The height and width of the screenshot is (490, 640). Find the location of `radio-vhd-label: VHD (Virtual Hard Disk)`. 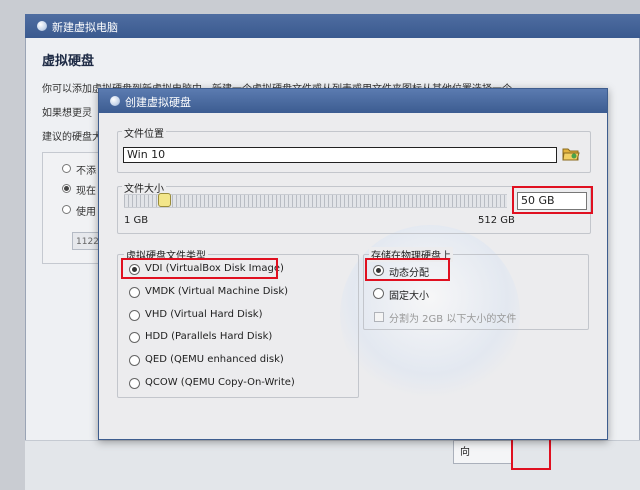

radio-vhd-label: VHD (Virtual Hard Disk) is located at coordinates (204, 314).